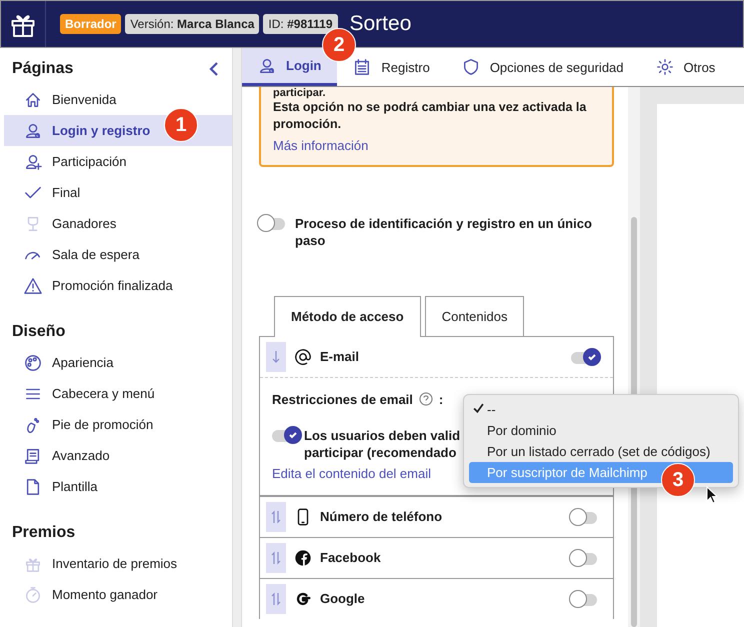 This screenshot has width=744, height=627. I want to click on palette-icon, so click(33, 363).